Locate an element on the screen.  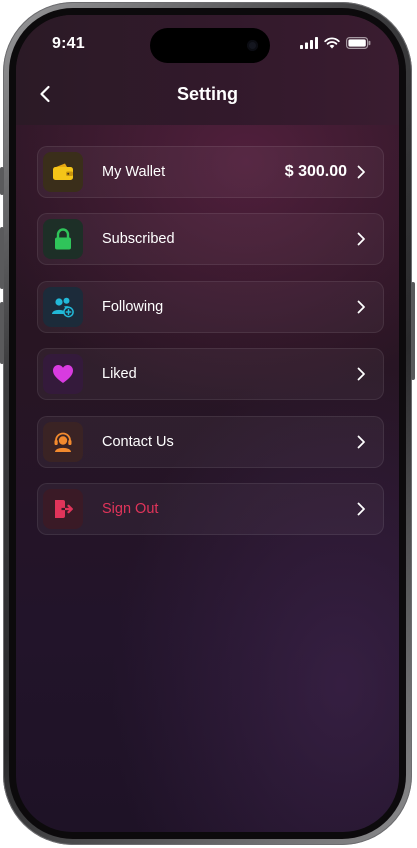
menu-item-label: Subscribed is located at coordinates (138, 239).